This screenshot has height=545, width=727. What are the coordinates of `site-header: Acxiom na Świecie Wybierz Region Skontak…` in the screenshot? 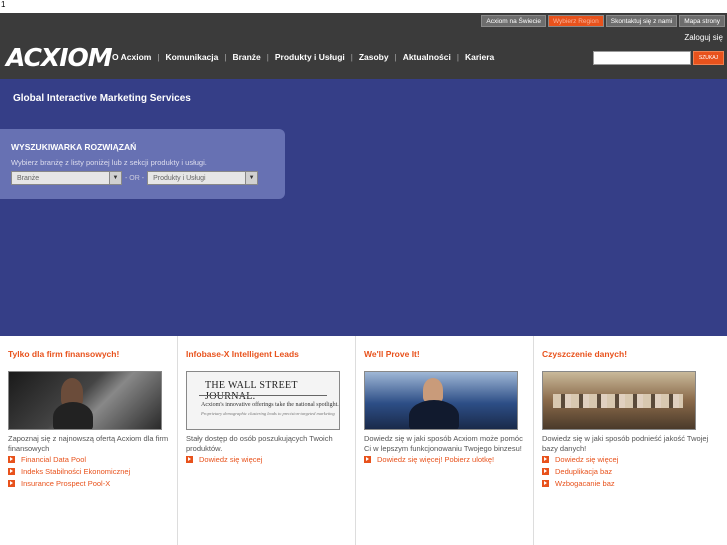 It's located at (363, 46).